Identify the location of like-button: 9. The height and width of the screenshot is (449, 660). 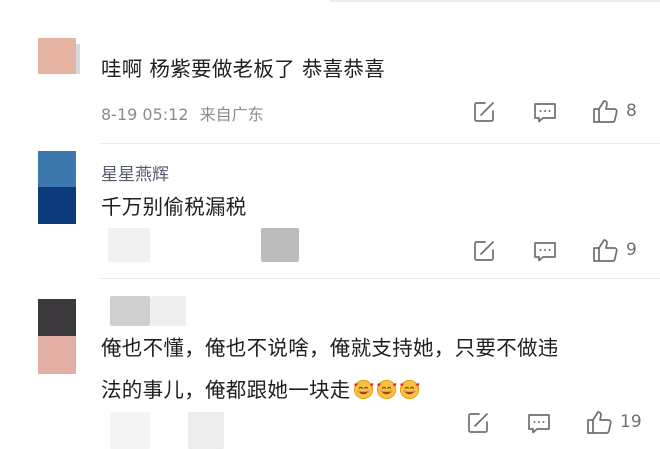
(614, 250).